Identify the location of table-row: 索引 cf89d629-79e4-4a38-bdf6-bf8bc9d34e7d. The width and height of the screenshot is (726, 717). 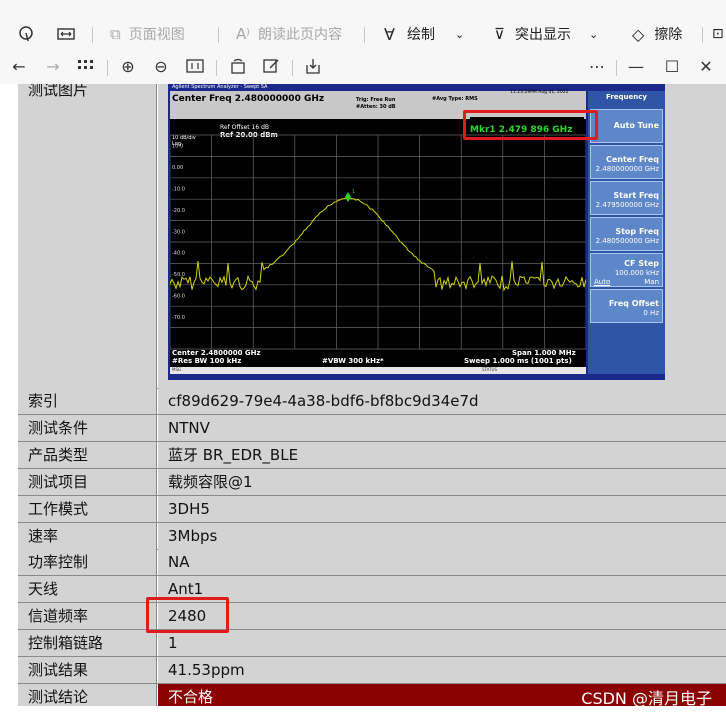
(372, 401).